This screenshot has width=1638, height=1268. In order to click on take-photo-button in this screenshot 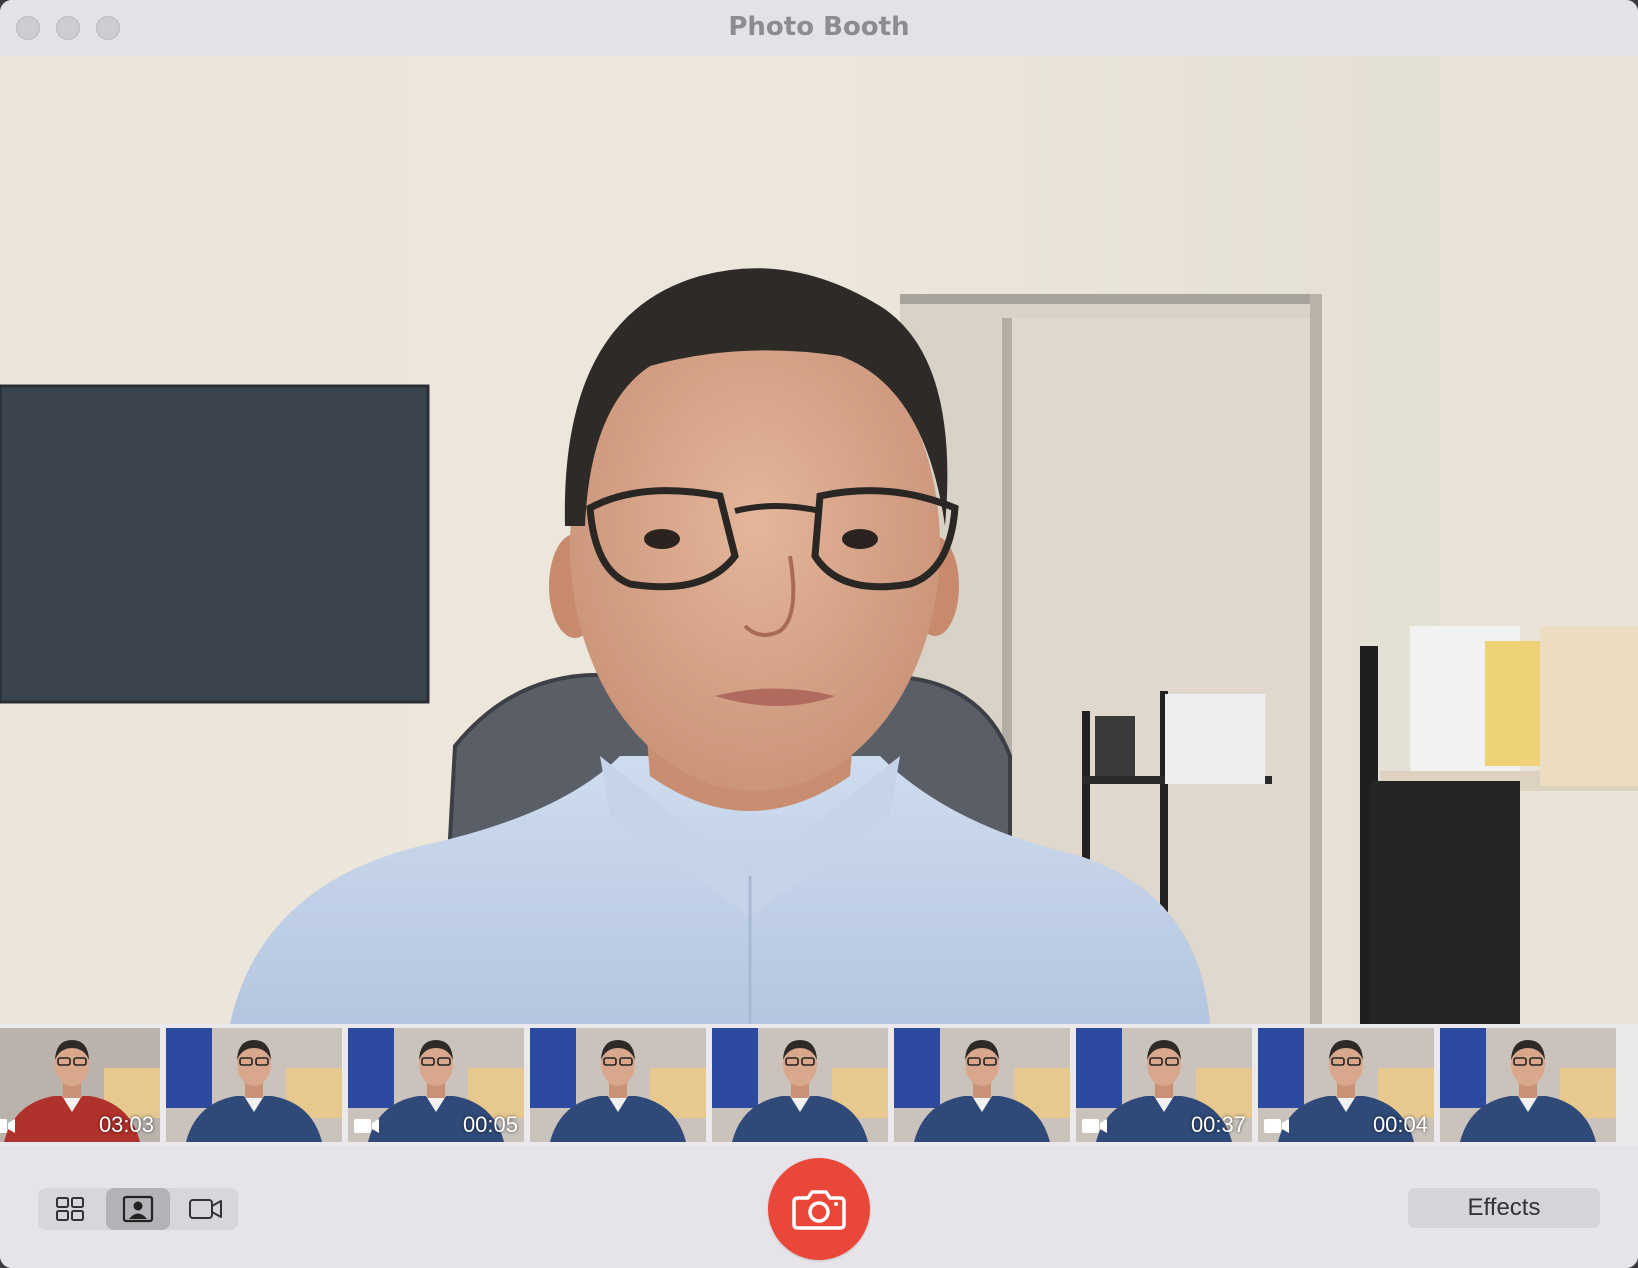, I will do `click(819, 1209)`.